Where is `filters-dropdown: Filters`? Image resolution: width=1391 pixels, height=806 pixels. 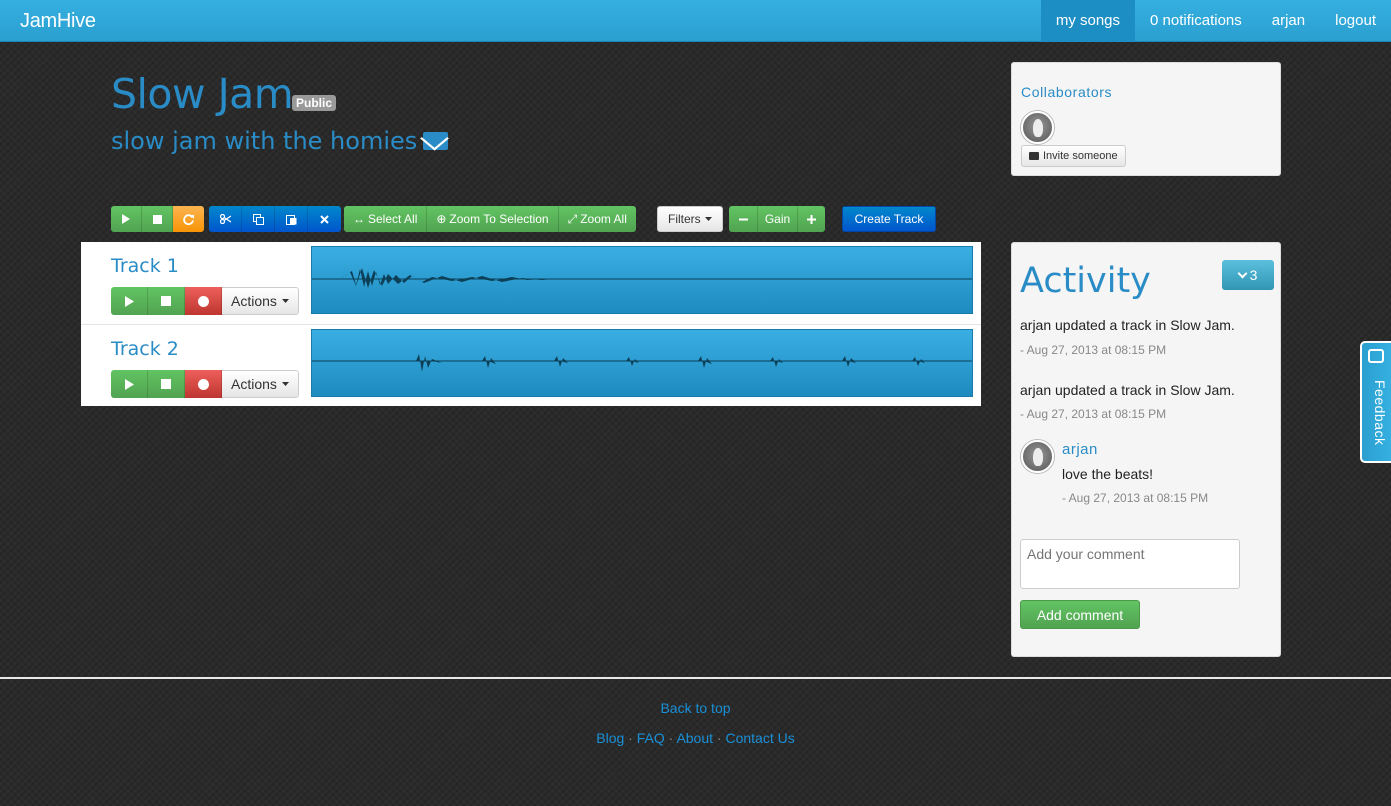 filters-dropdown: Filters is located at coordinates (690, 219).